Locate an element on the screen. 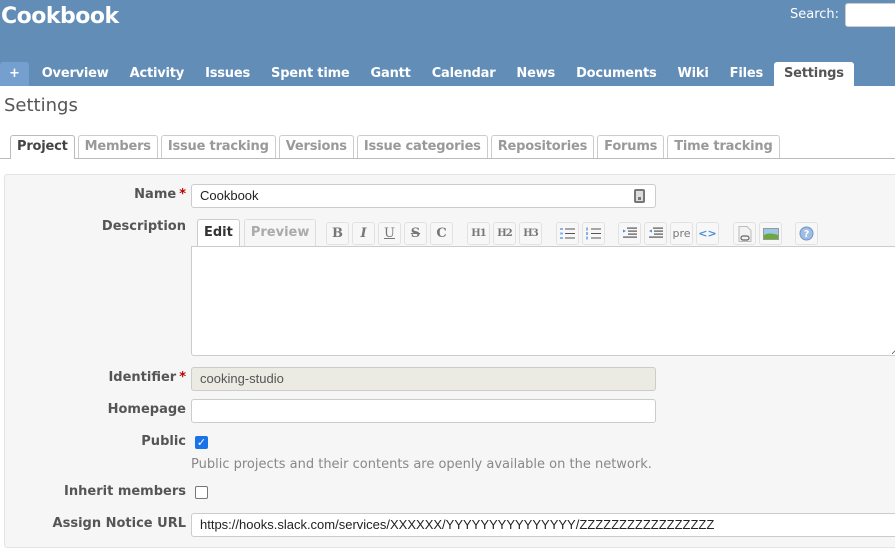 The image size is (895, 554). tab-forums: Forums is located at coordinates (631, 146).